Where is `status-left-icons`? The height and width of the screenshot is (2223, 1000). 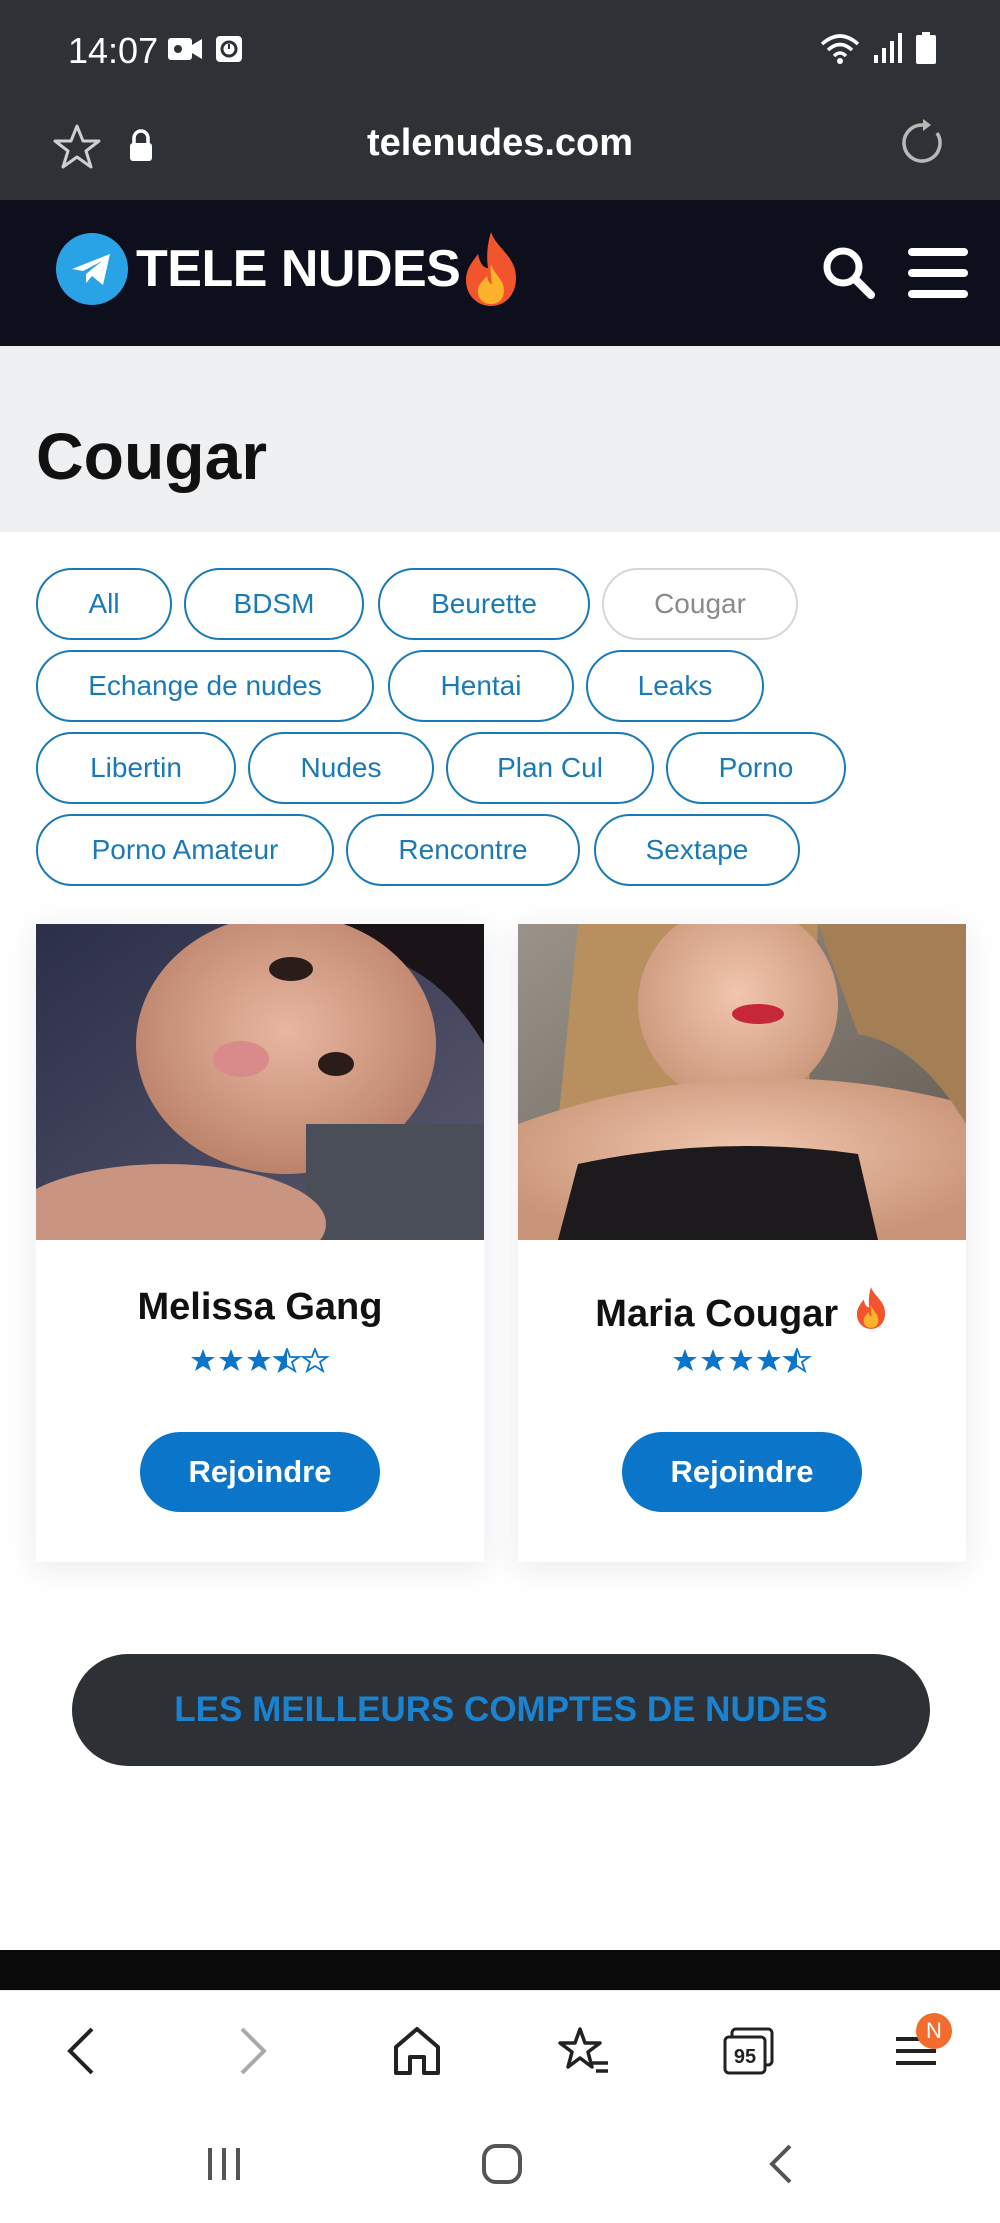 status-left-icons is located at coordinates (205, 49).